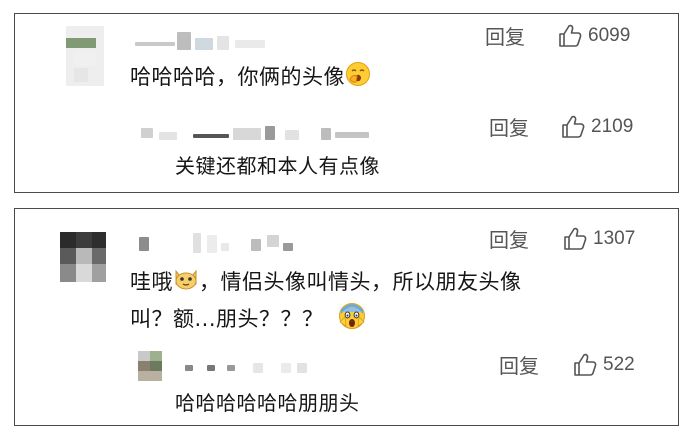  What do you see at coordinates (612, 126) in the screenshot?
I see `like-count: 2109` at bounding box center [612, 126].